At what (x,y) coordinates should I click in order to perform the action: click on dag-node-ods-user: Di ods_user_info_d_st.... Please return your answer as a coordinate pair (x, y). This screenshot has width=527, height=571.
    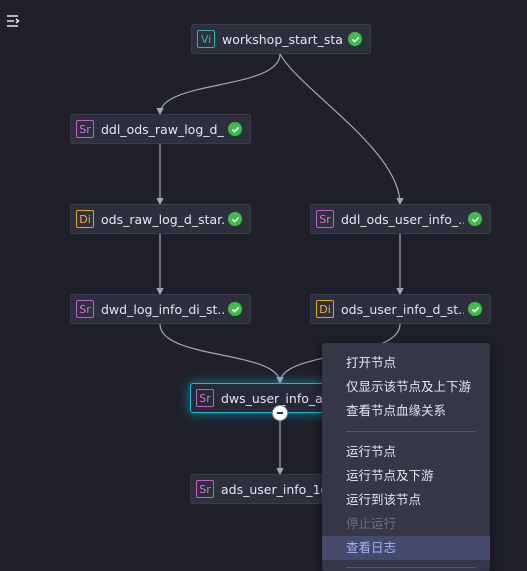
    Looking at the image, I should click on (400, 309).